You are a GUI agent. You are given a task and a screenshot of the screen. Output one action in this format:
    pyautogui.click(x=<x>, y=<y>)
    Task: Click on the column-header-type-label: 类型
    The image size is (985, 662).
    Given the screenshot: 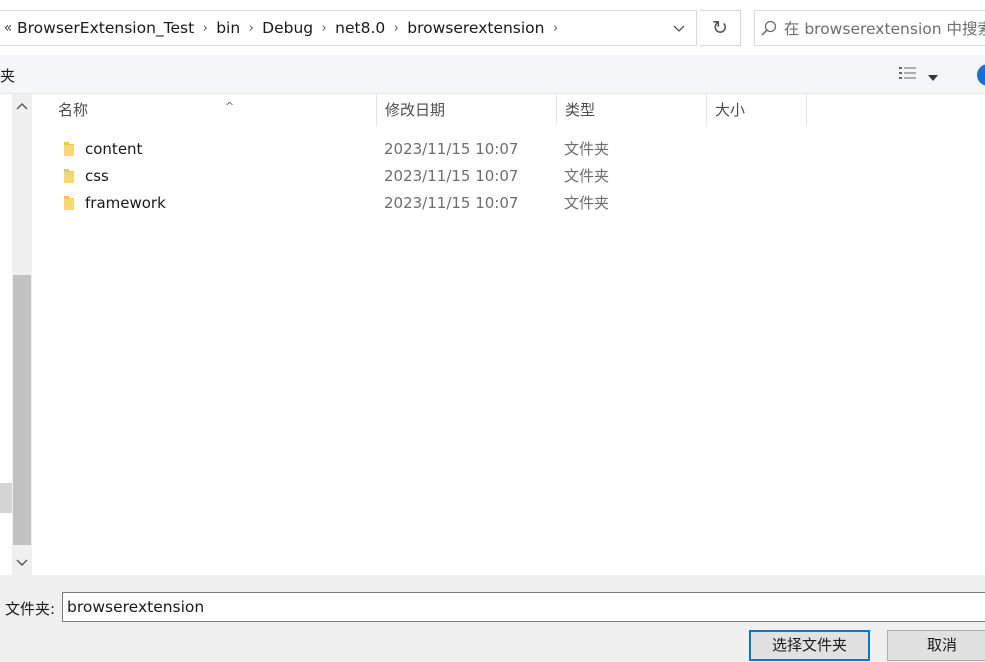 What is the action you would take?
    pyautogui.click(x=580, y=110)
    